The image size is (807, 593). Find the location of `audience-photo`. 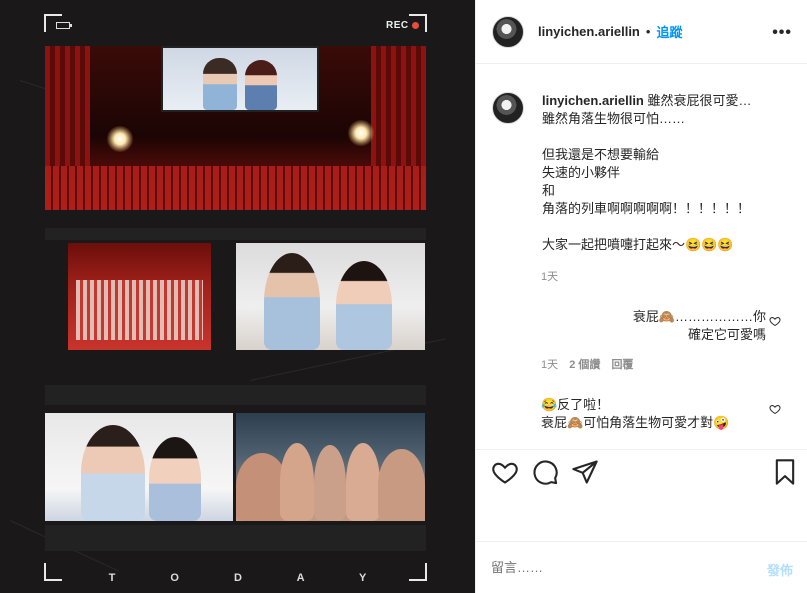

audience-photo is located at coordinates (139, 296).